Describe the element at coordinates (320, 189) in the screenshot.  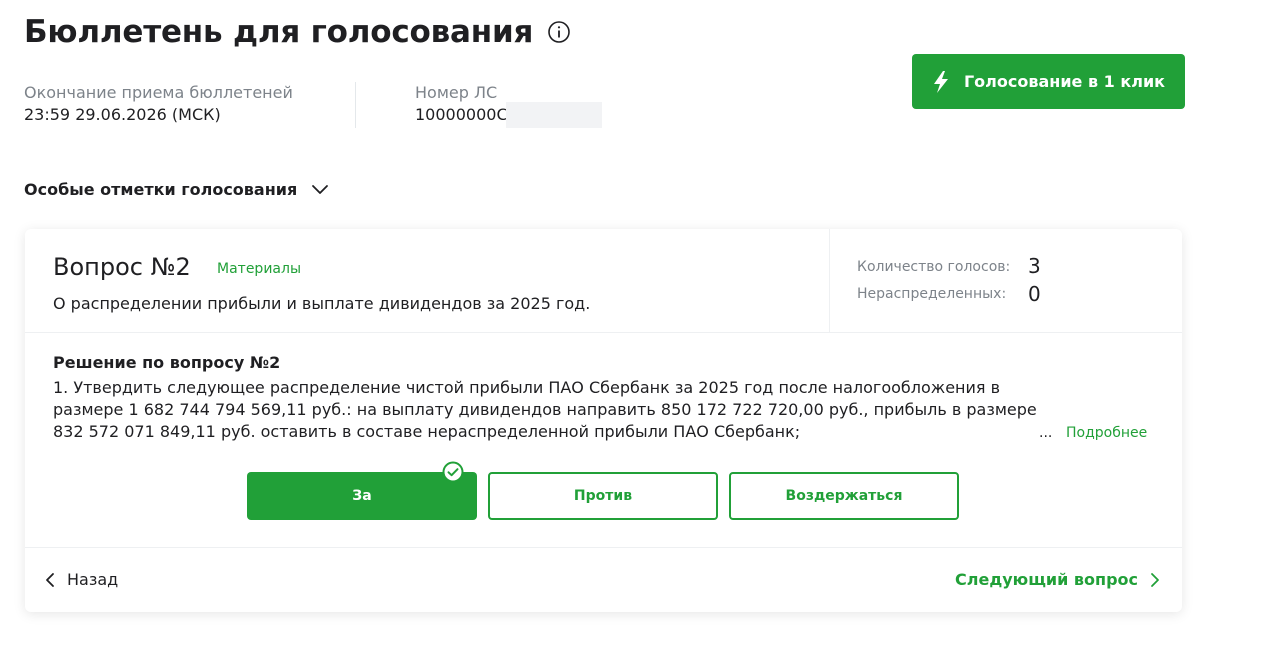
I see `chevron-down-icon` at that location.